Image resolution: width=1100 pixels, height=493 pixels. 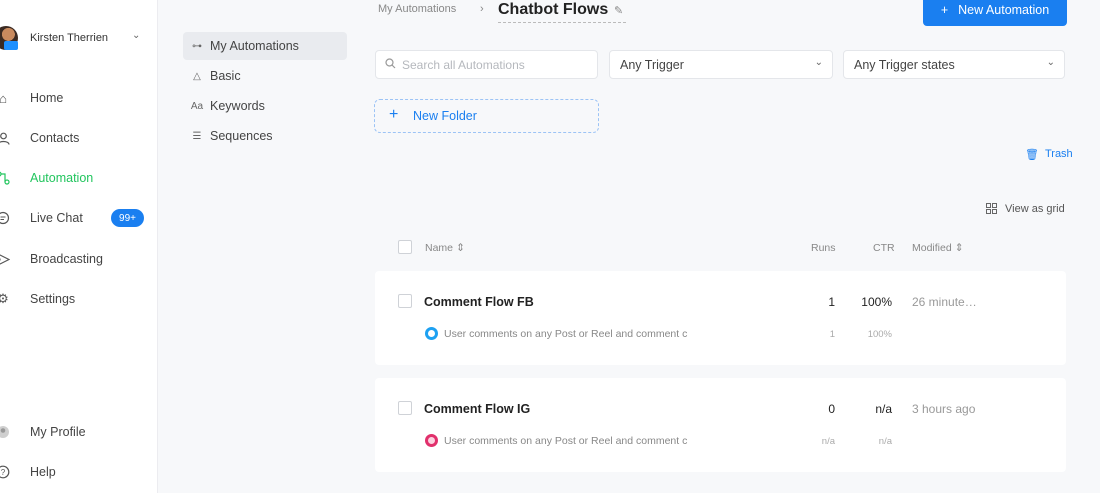 I want to click on subnav-label: Sequences, so click(x=241, y=136).